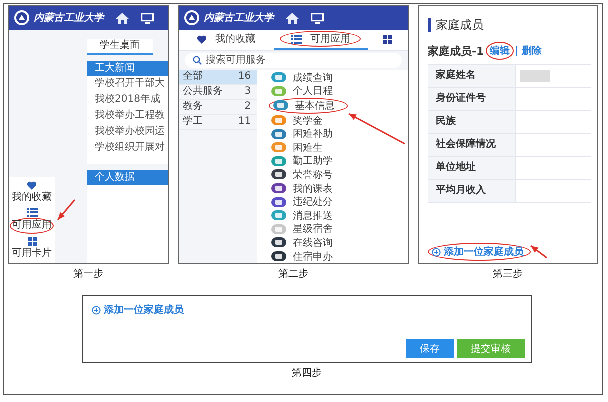 Image resolution: width=608 pixels, height=402 pixels. I want to click on field-label: 民族, so click(472, 122).